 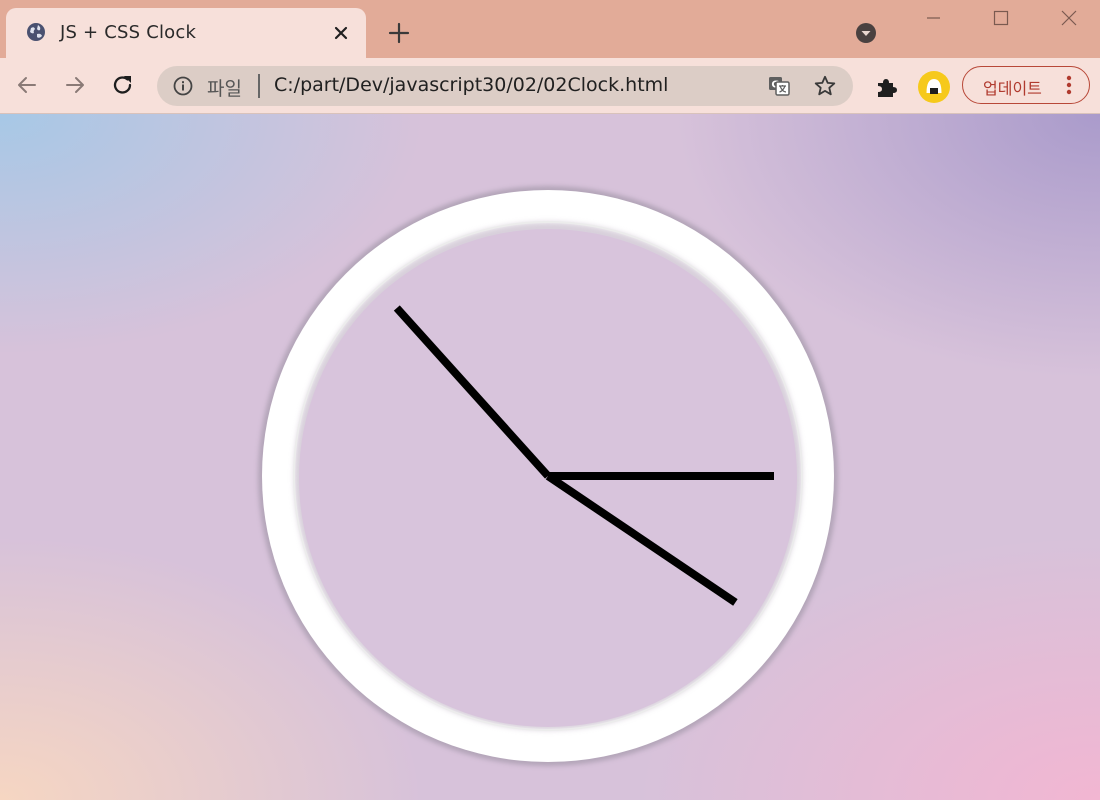 I want to click on globe-icon, so click(x=36, y=32).